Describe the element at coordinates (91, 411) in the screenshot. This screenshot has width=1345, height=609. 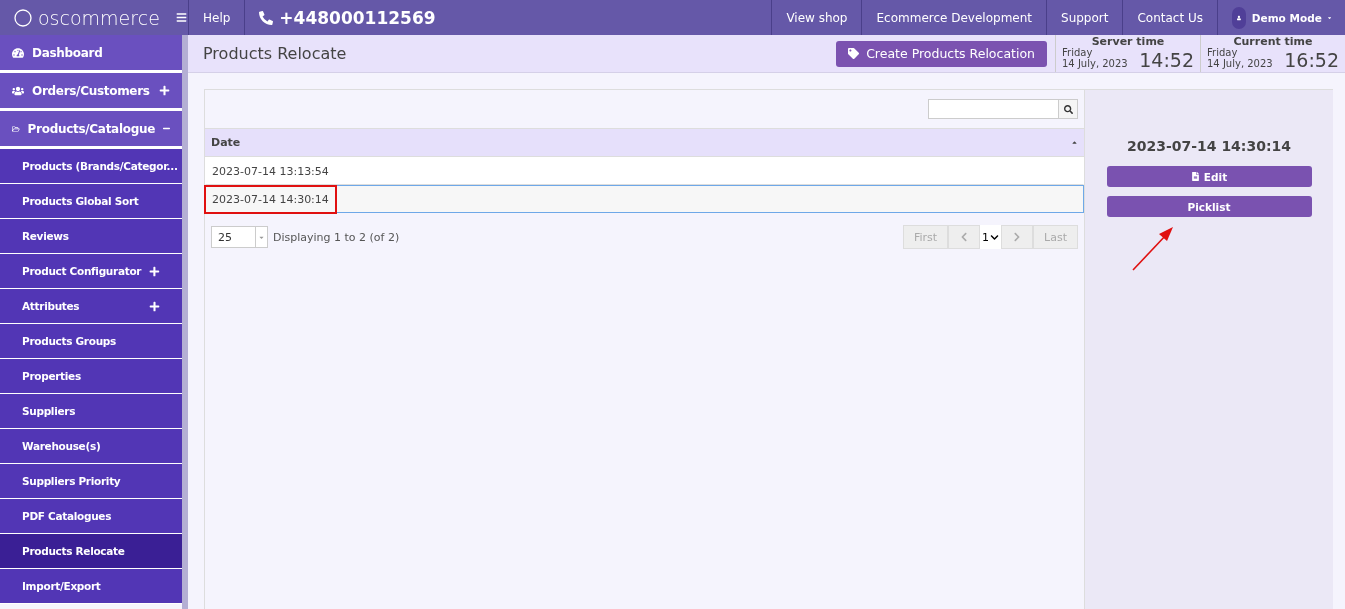
I see `sidebar-item: Suppliers` at that location.